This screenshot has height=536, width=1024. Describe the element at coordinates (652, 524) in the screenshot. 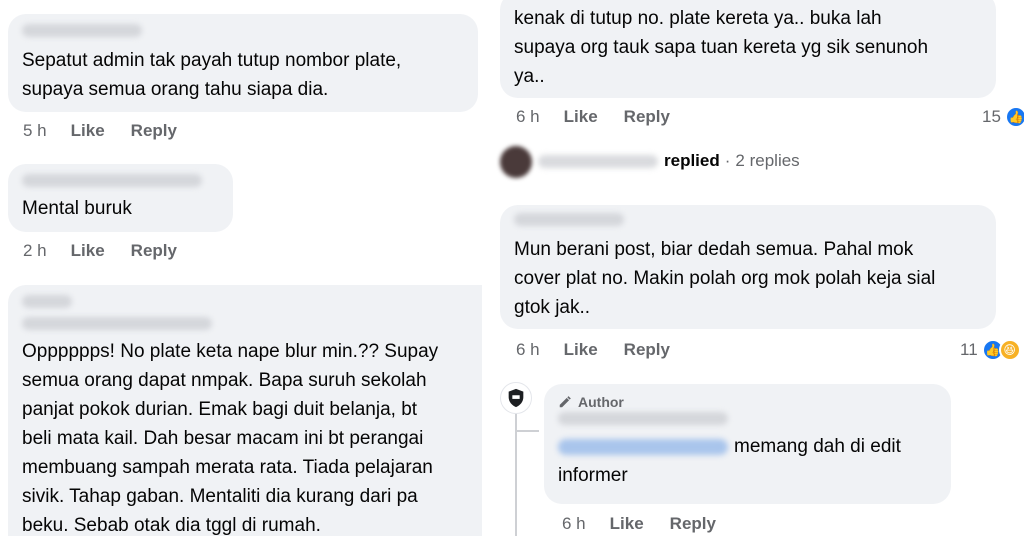

I see `author-reply-actions: 6 h Like Reply` at that location.